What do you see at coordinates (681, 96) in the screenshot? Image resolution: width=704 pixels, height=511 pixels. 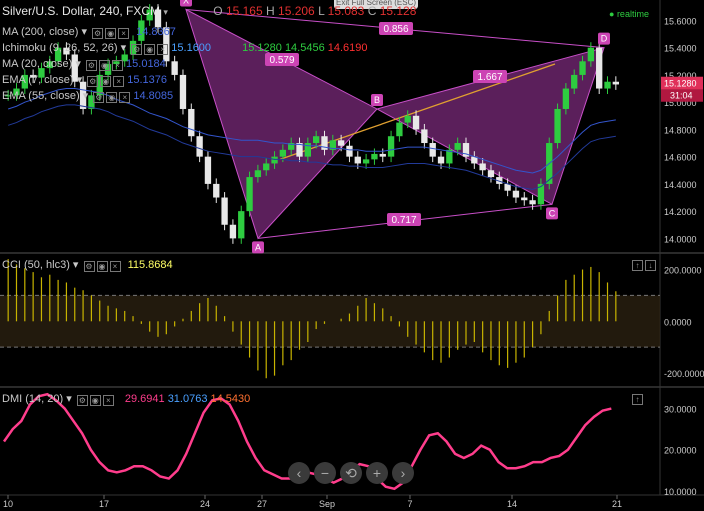 I see `countdown-value: 31:04` at bounding box center [681, 96].